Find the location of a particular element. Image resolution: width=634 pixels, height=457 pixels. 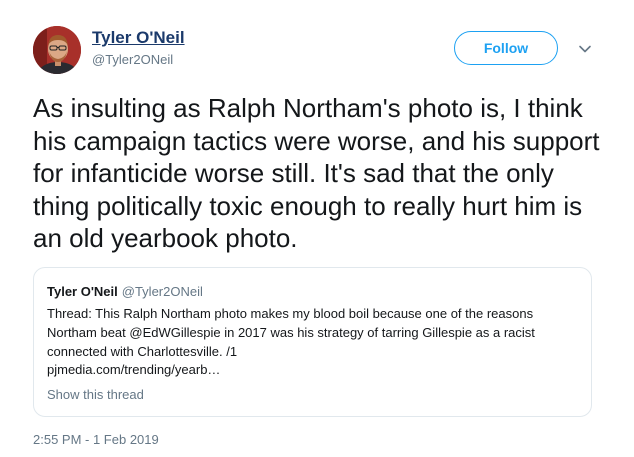

quoted-author-name: Tyler O'Neil is located at coordinates (82, 291).